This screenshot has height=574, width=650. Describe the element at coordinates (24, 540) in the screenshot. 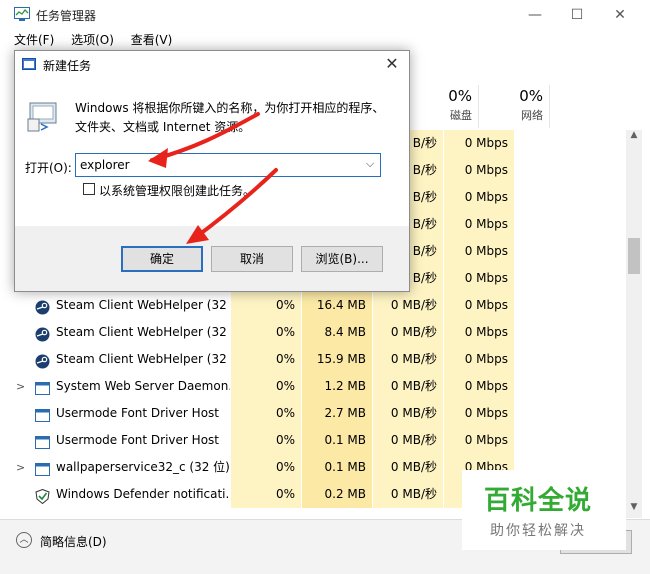

I see `chevron-up-icon: ︿` at that location.